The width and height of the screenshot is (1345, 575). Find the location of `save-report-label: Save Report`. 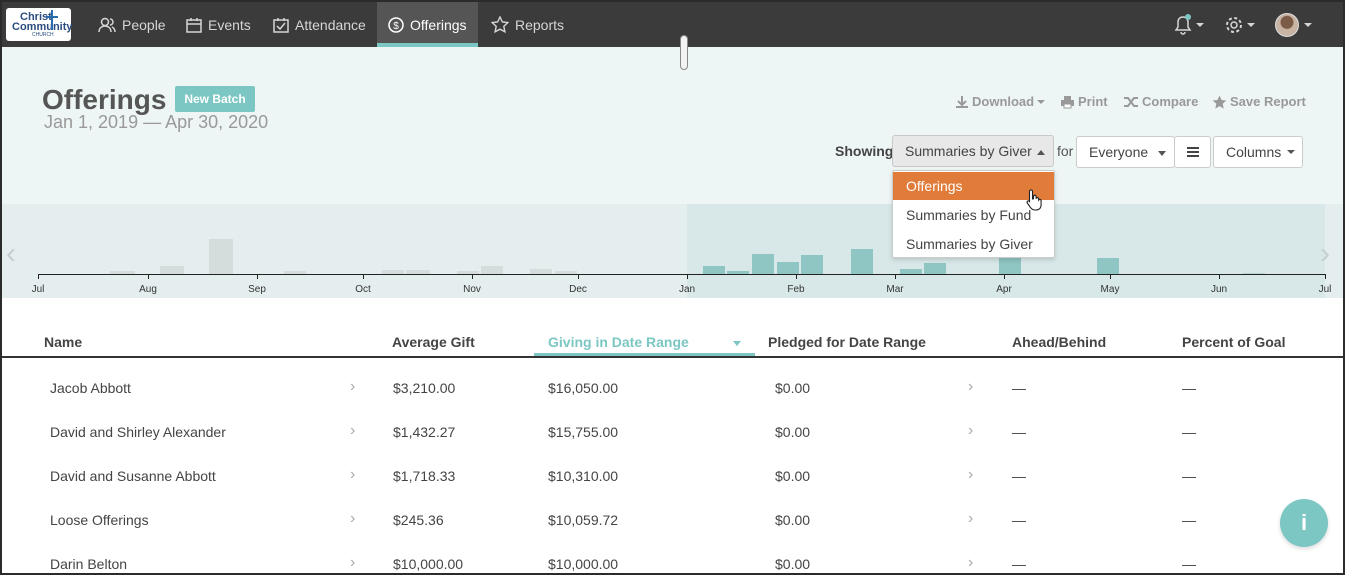

save-report-label: Save Report is located at coordinates (1268, 101).